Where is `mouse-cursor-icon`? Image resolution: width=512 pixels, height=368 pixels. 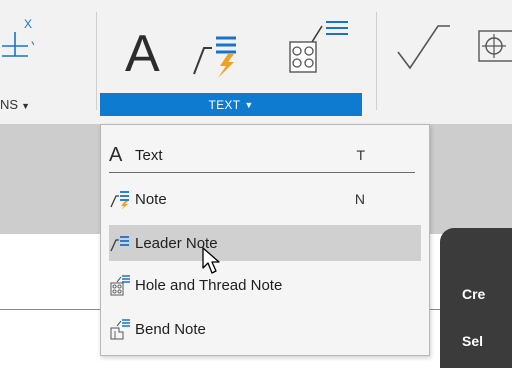
mouse-cursor-icon is located at coordinates (211, 260).